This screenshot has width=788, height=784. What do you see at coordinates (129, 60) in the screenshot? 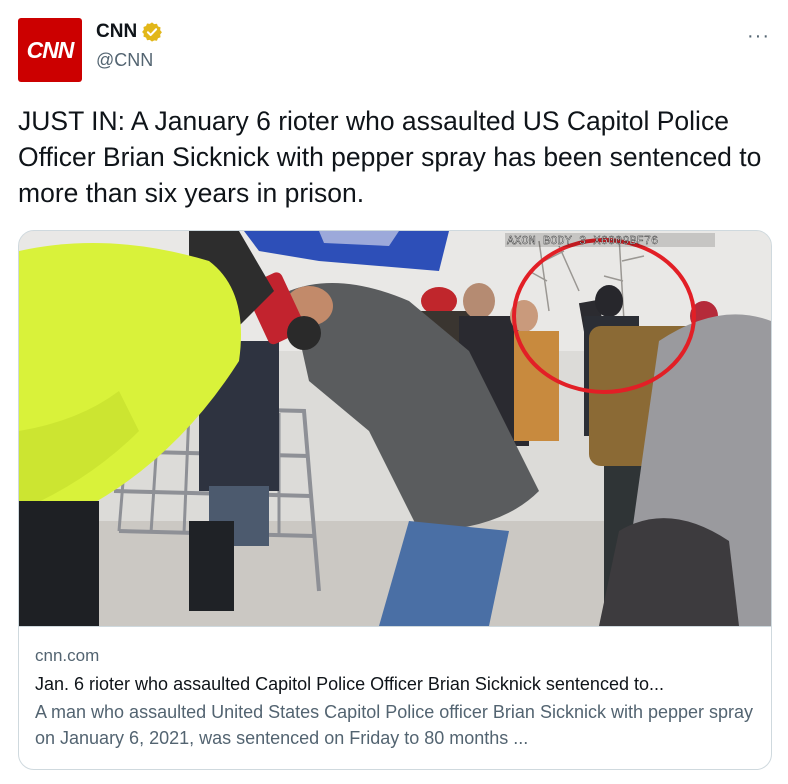
I see `author-handle: @CNN` at bounding box center [129, 60].